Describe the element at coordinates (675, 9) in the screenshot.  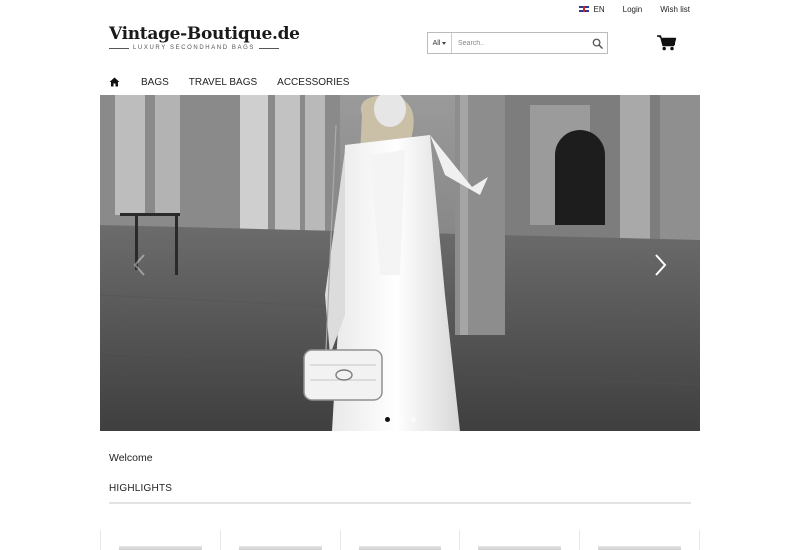
I see `wishlist-link: Wish list` at that location.